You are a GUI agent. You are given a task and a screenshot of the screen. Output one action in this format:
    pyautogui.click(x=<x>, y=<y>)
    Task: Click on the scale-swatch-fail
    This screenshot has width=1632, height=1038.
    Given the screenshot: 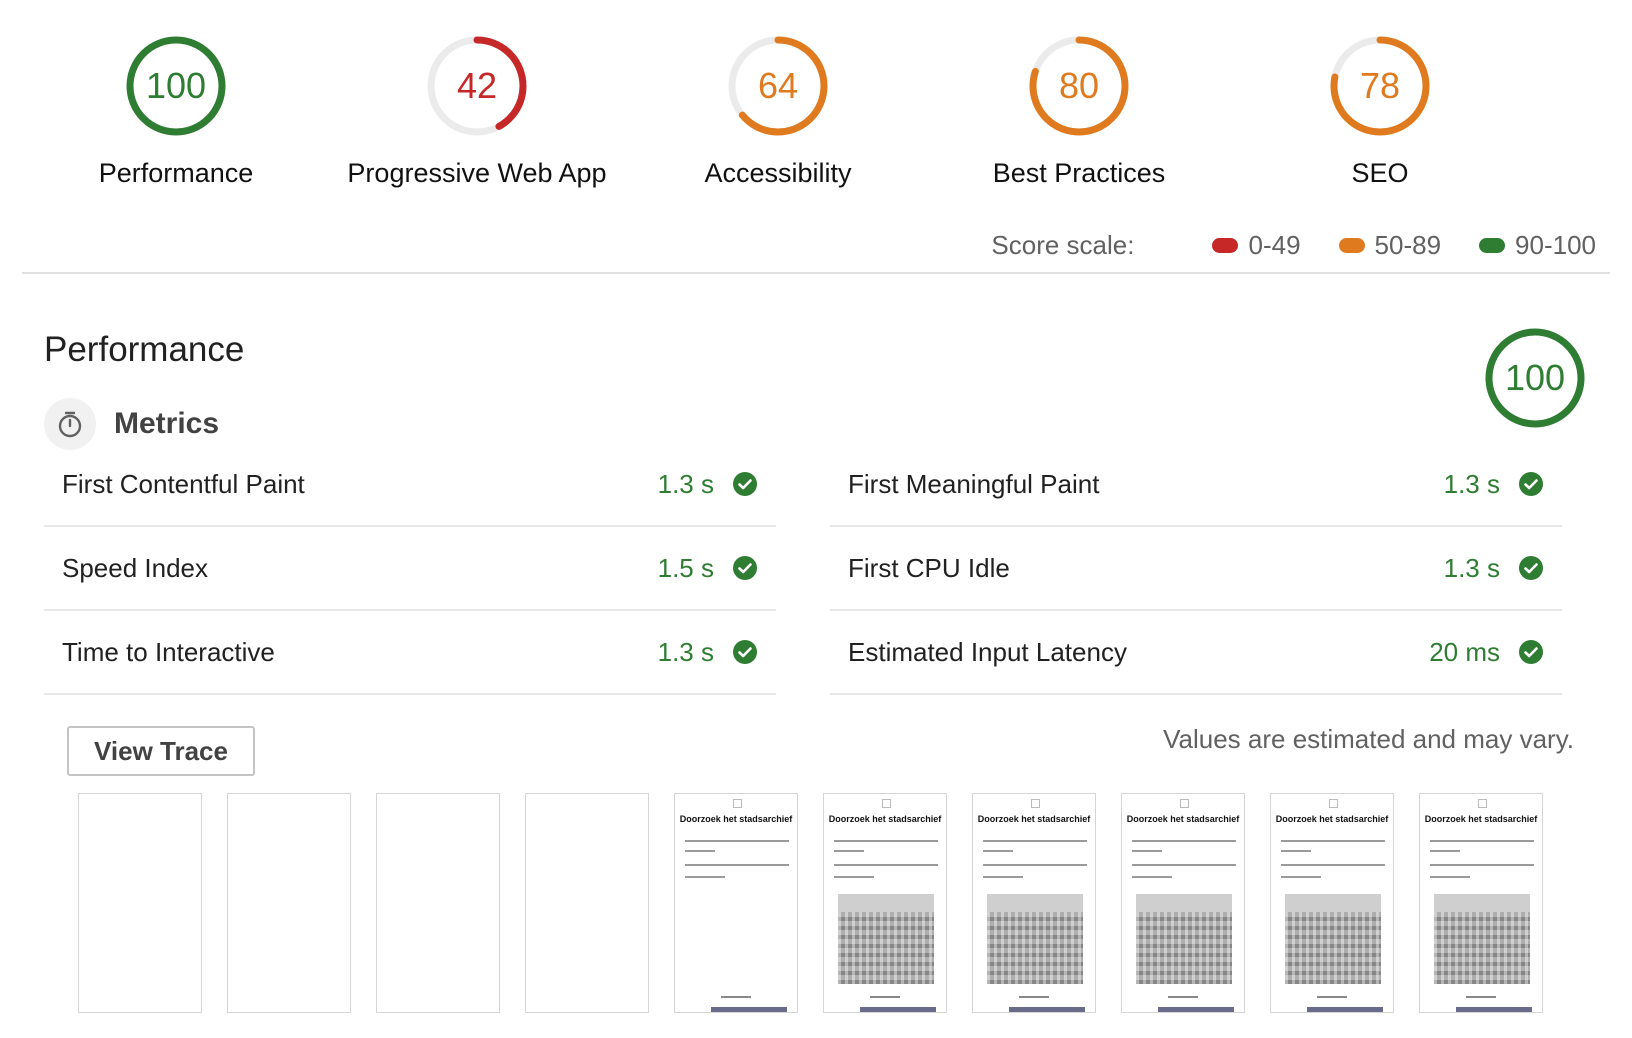 What is the action you would take?
    pyautogui.click(x=1225, y=245)
    